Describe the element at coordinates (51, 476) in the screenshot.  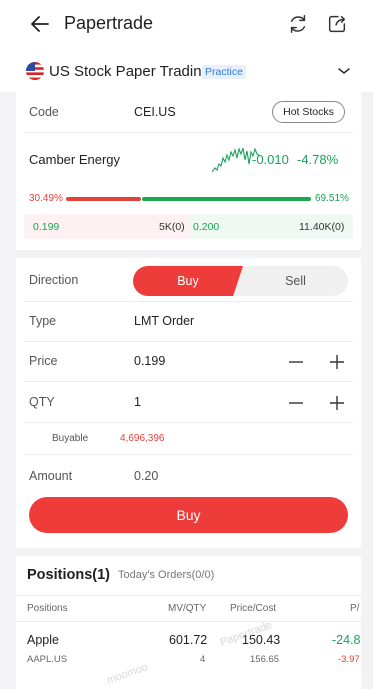
I see `amount-label: Amount` at that location.